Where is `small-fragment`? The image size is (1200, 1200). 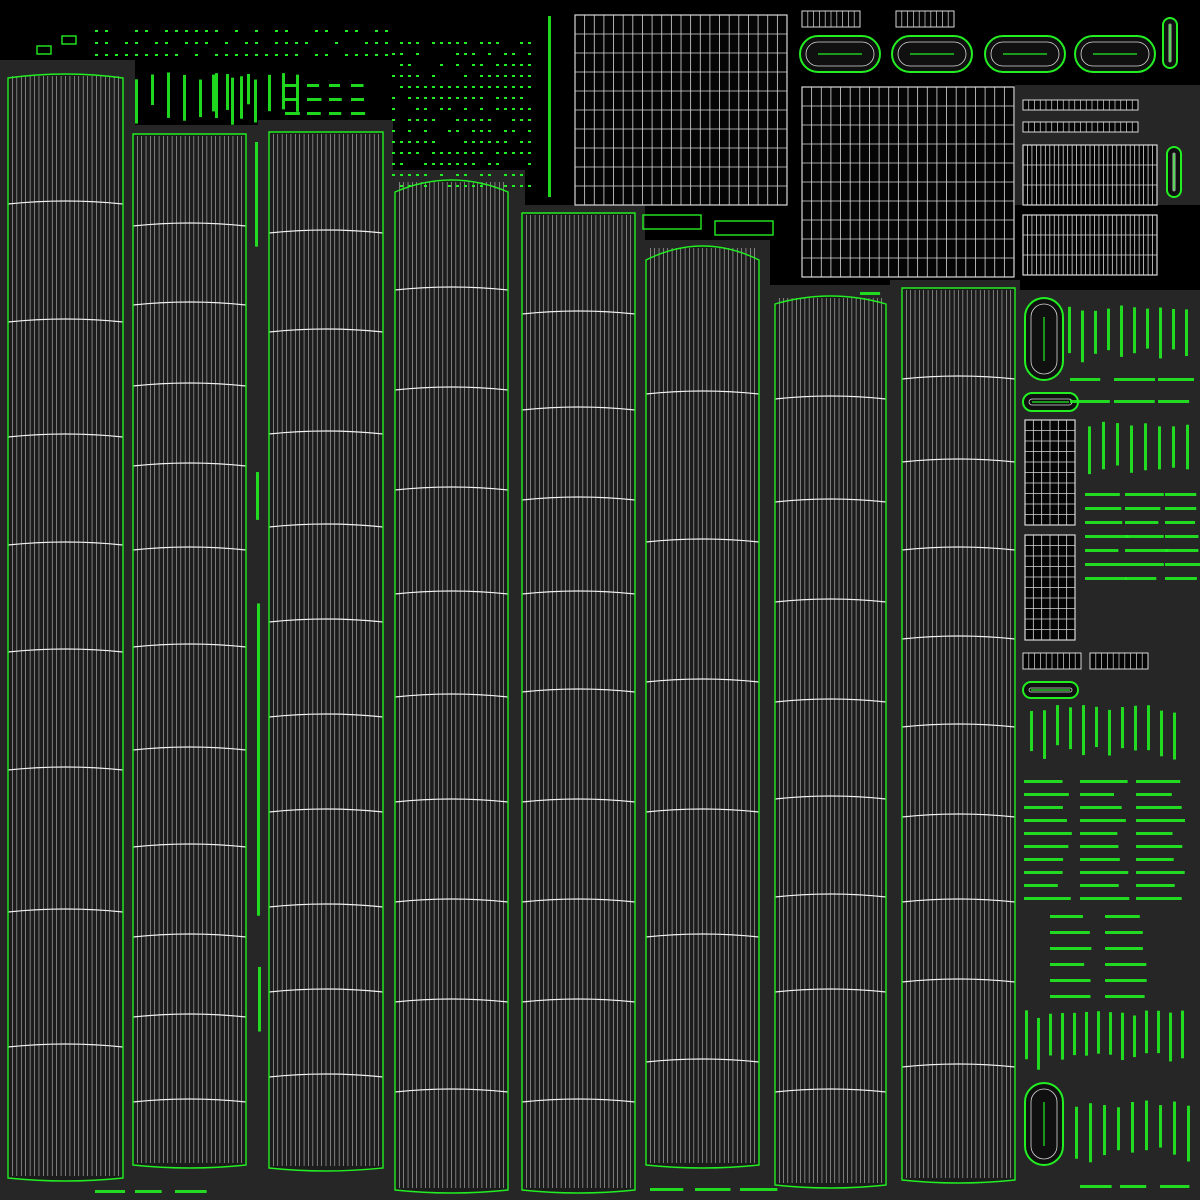 small-fragment is located at coordinates (870, 293).